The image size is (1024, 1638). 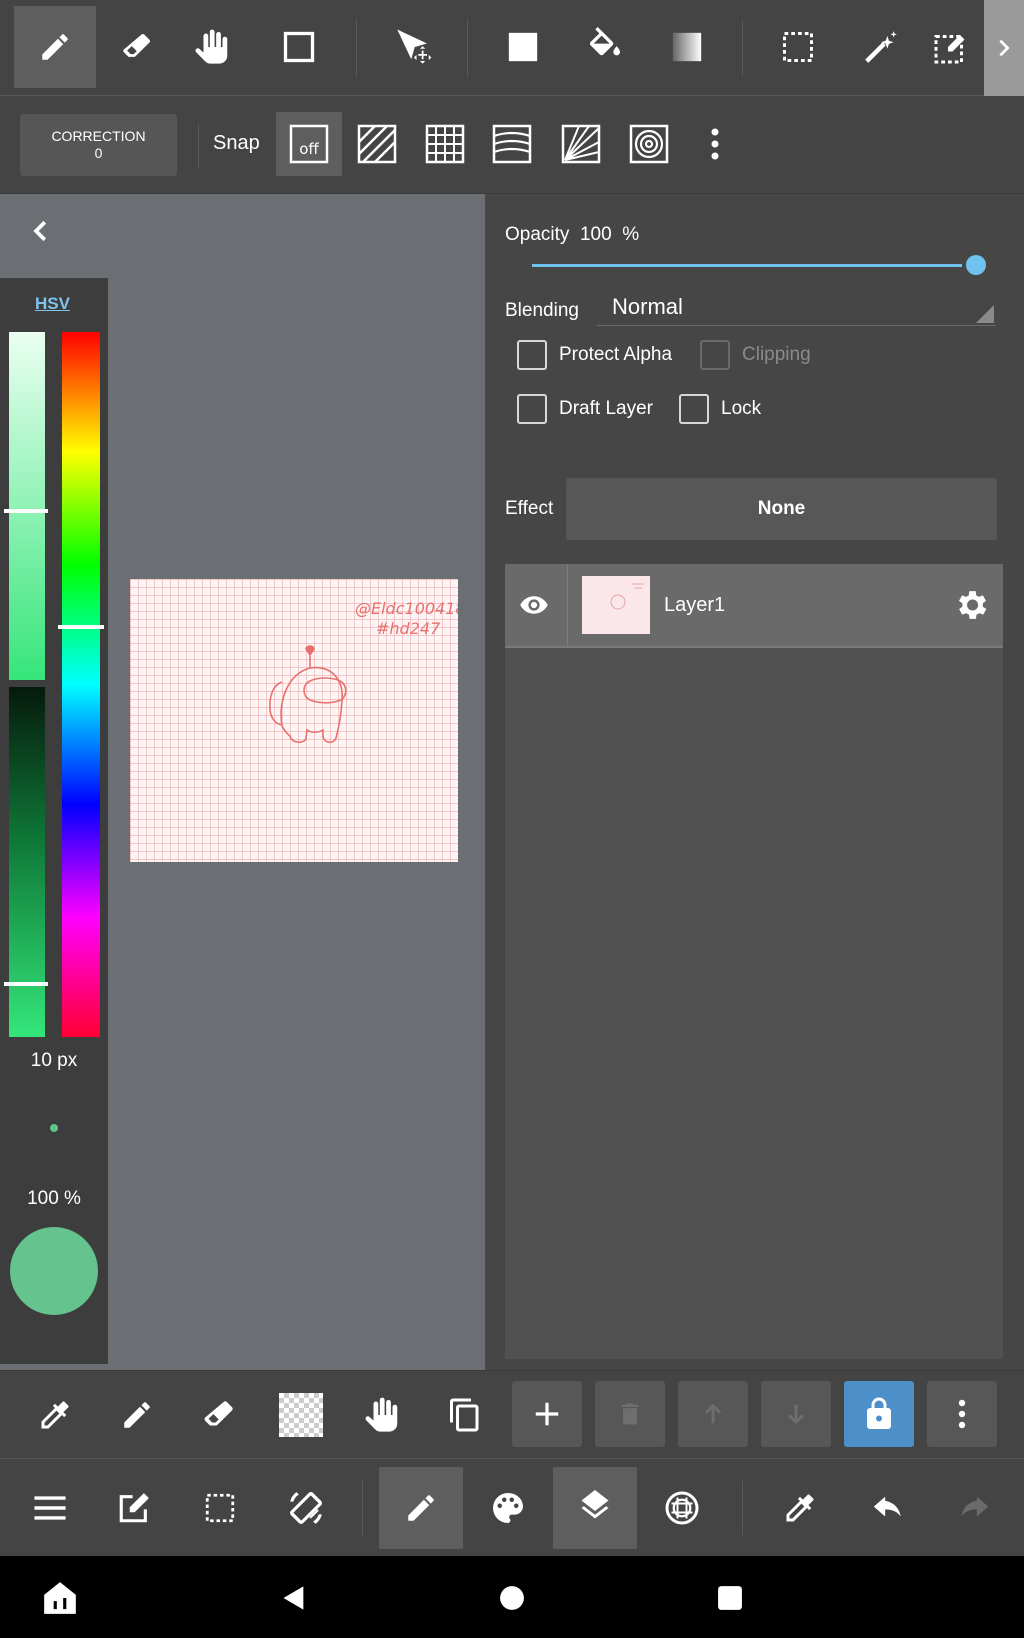 I want to click on bucket-tool-button, so click(x=605, y=47).